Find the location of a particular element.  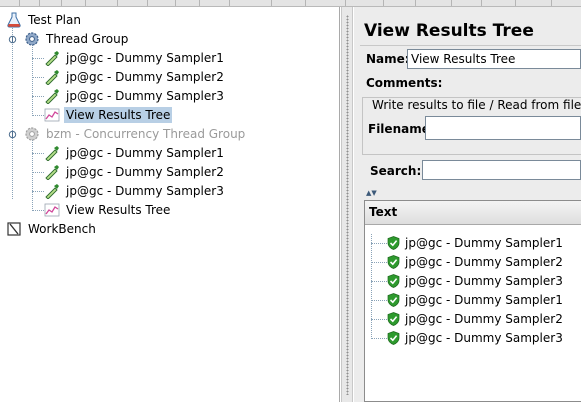

tree-node-listener-selected: View Results Tree is located at coordinates (108, 114).